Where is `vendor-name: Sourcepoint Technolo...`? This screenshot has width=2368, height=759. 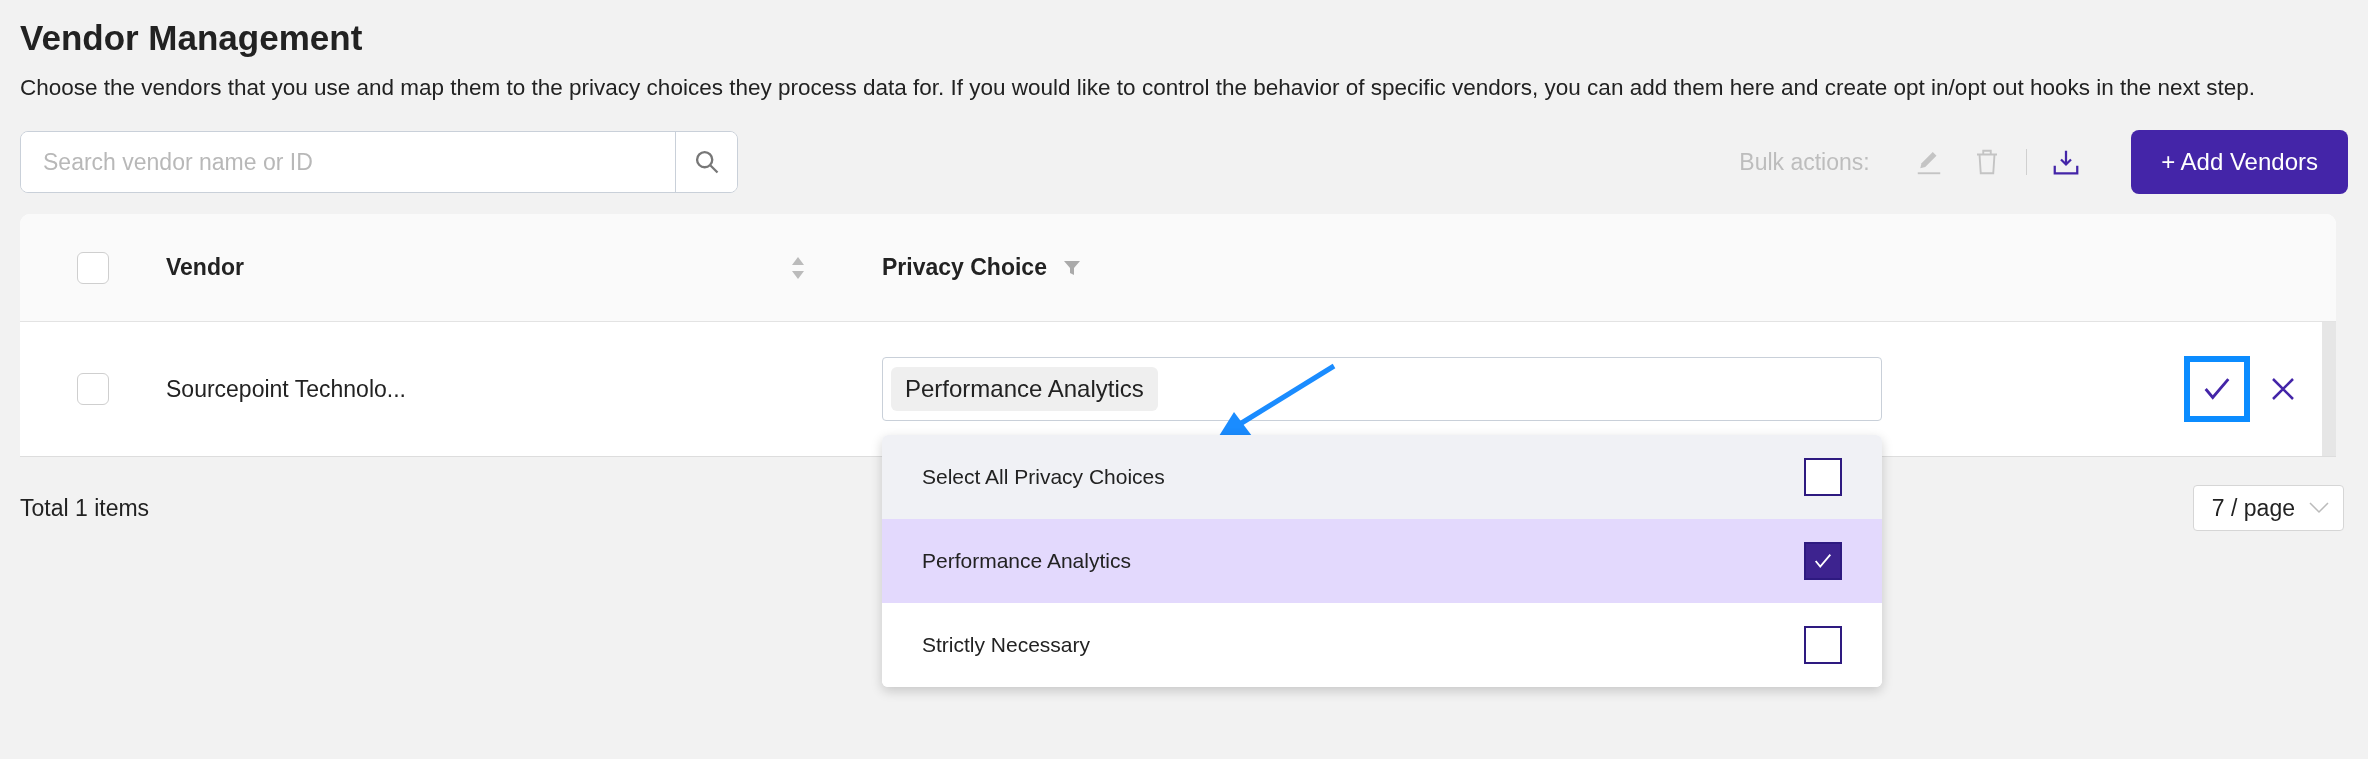 vendor-name: Sourcepoint Technolo... is located at coordinates (286, 389).